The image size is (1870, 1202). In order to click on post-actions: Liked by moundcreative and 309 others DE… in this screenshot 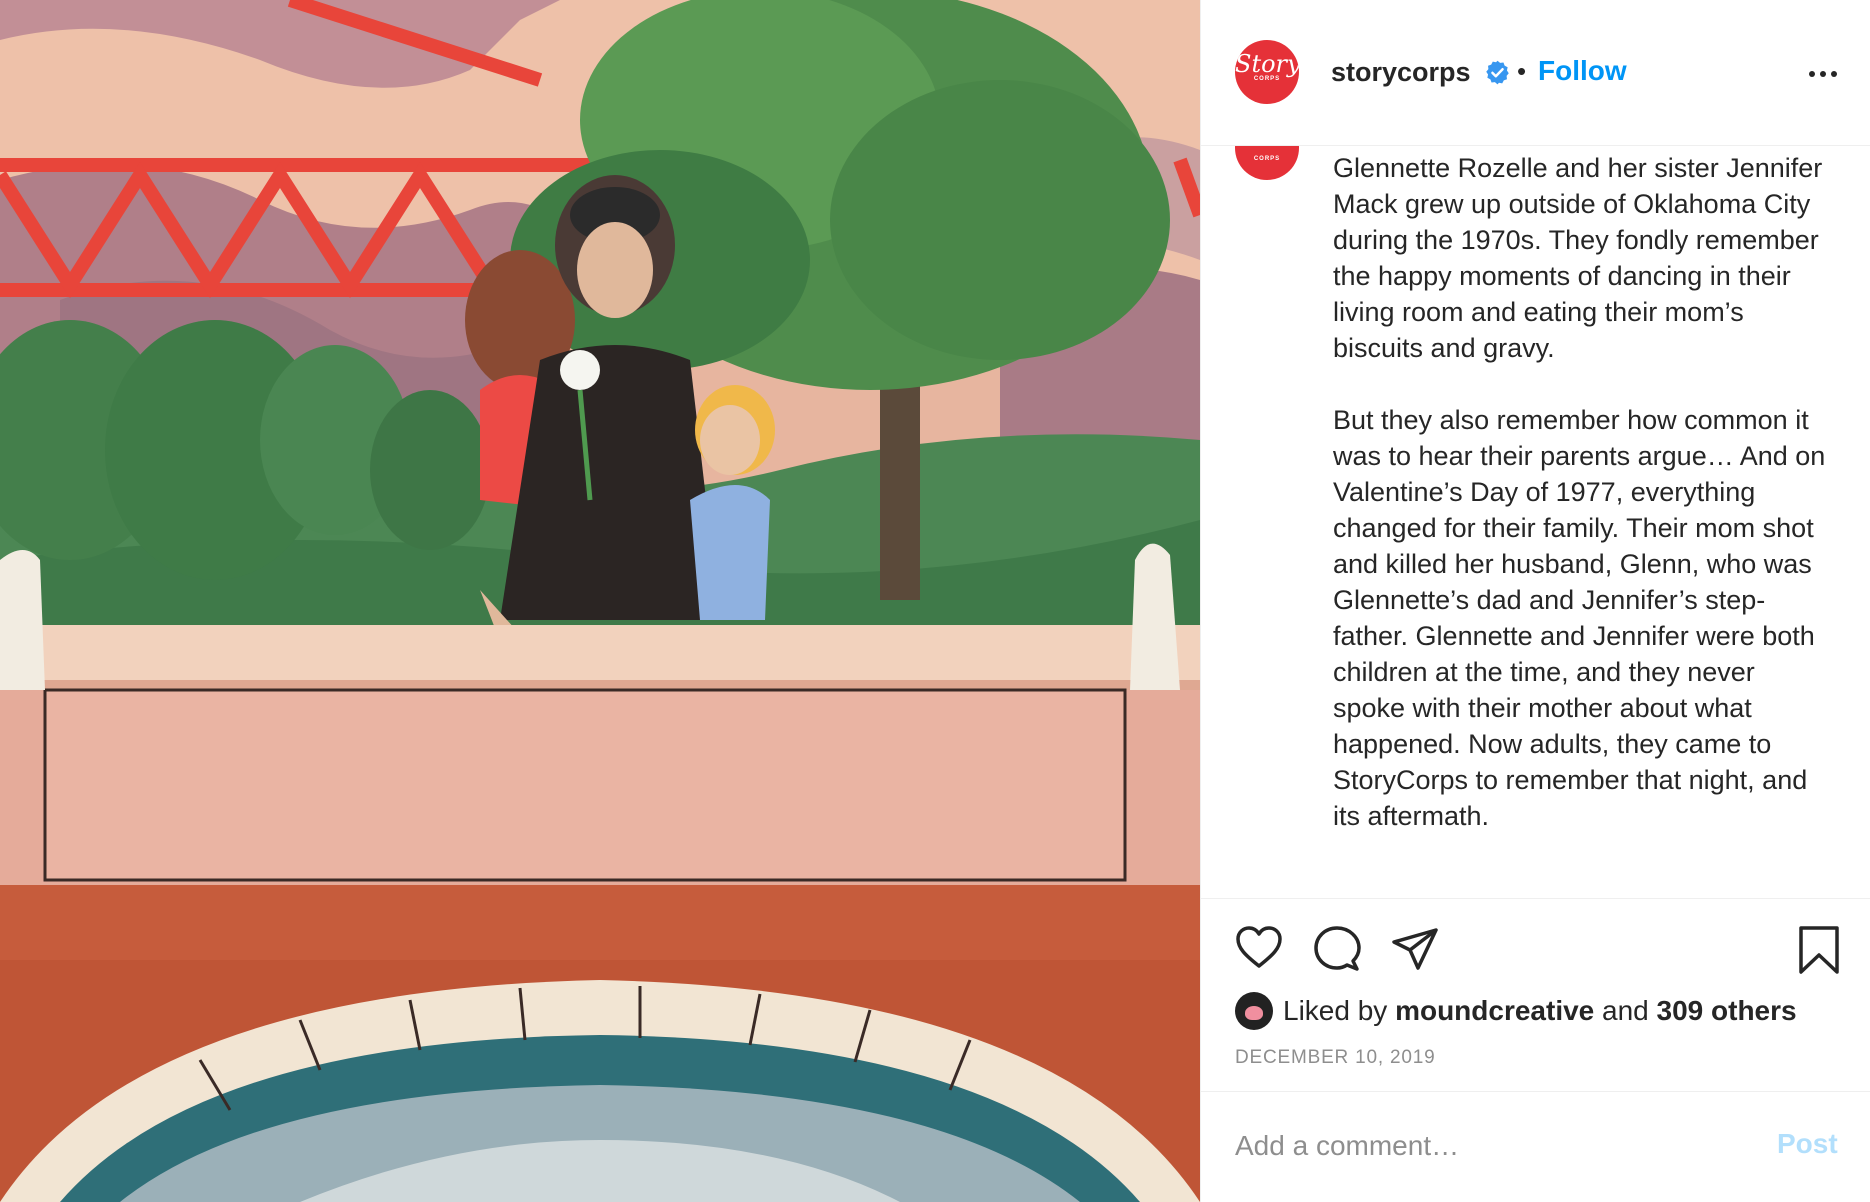, I will do `click(1535, 1050)`.